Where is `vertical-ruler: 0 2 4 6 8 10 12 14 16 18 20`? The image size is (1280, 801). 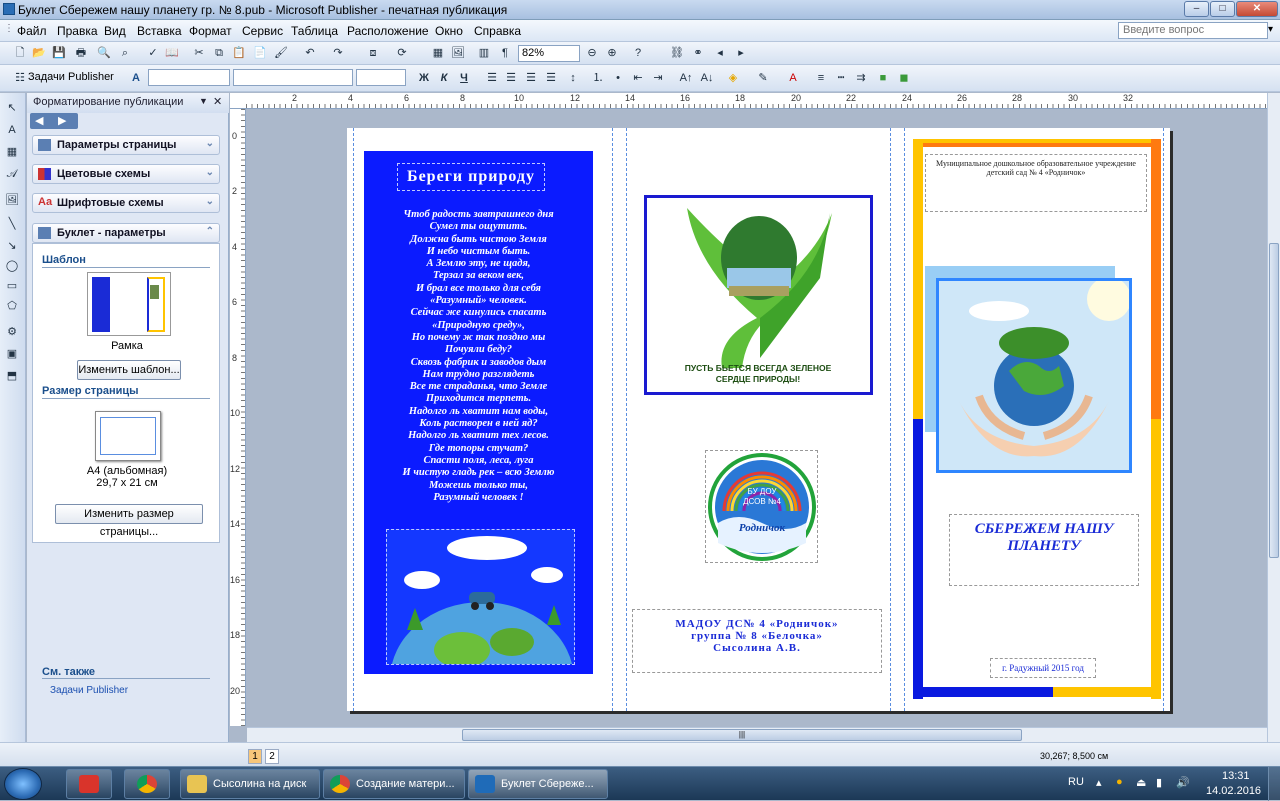 vertical-ruler: 0 2 4 6 8 10 12 14 16 18 20 is located at coordinates (238, 417).